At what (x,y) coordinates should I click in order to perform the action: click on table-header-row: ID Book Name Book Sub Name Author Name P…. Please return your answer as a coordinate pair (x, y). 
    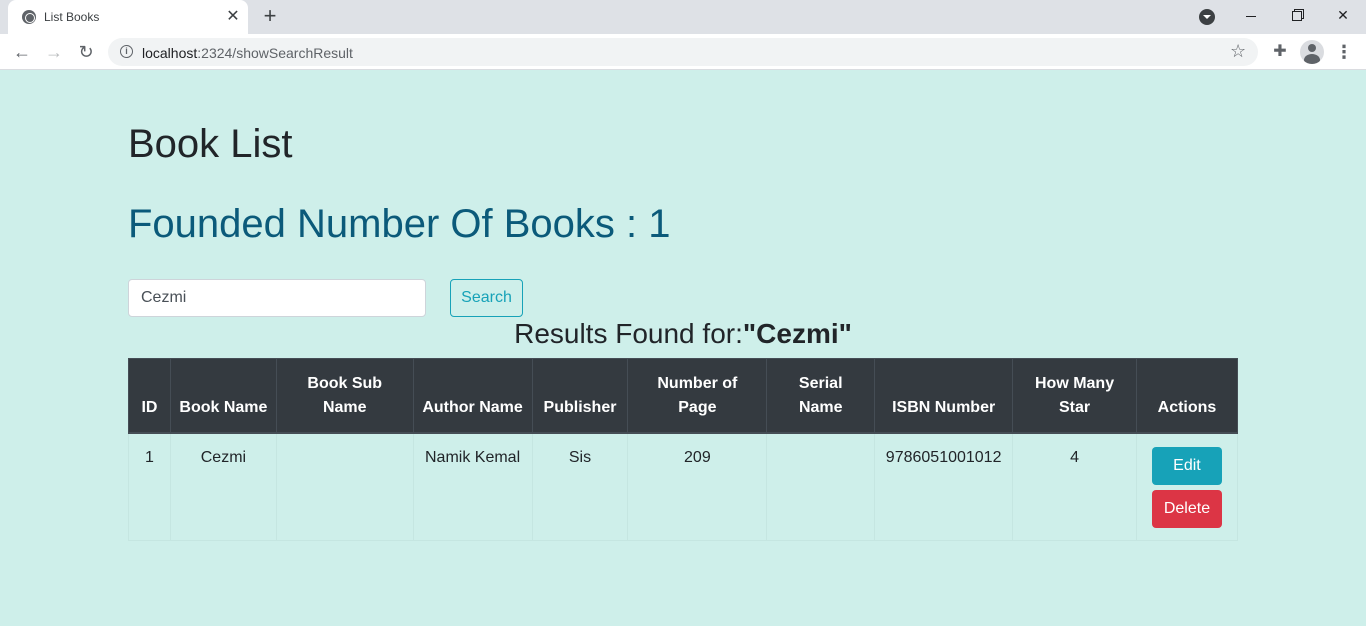
    Looking at the image, I should click on (683, 396).